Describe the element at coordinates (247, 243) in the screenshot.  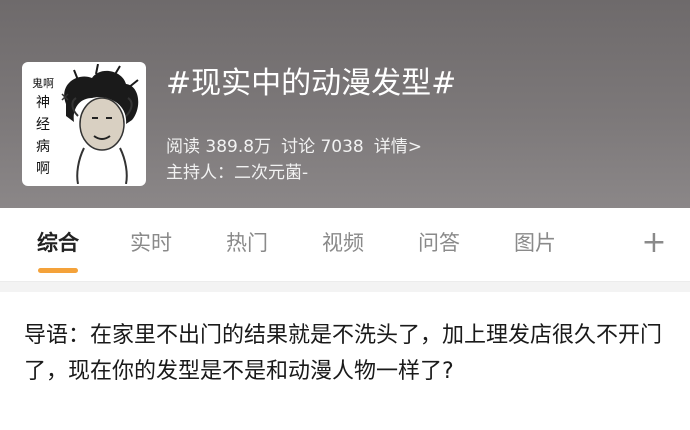
I see `tab-hot: 热门` at that location.